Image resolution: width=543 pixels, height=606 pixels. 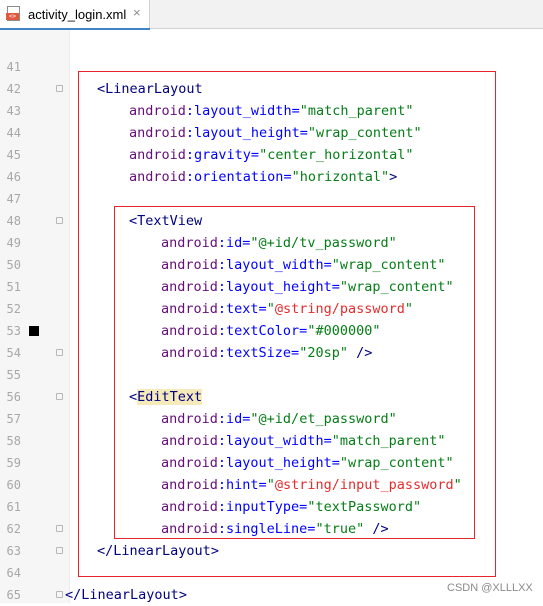 I want to click on line-number: 61, so click(x=13, y=507).